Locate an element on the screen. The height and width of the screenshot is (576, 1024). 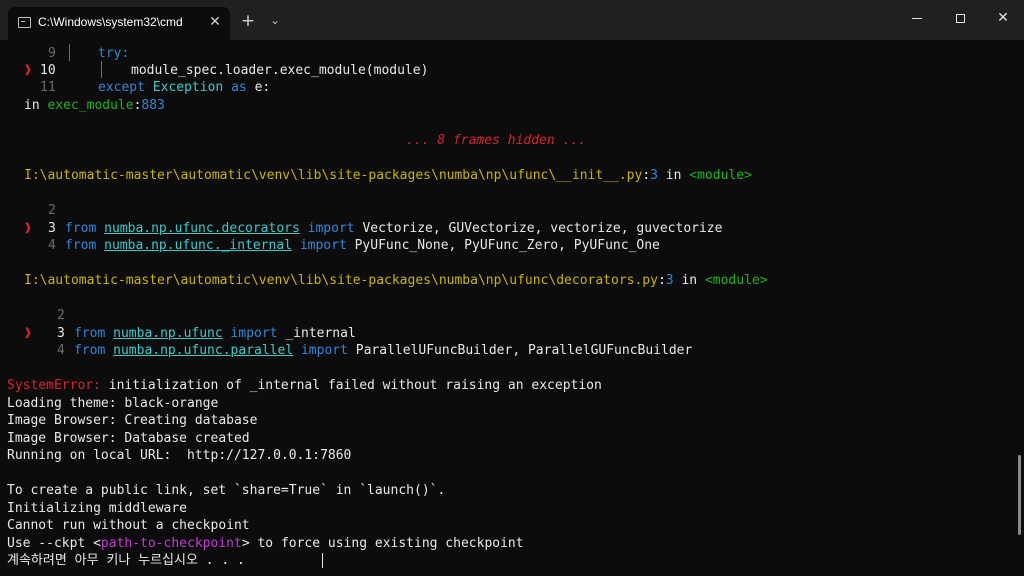
tab-close-icon: ✕ is located at coordinates (215, 22).